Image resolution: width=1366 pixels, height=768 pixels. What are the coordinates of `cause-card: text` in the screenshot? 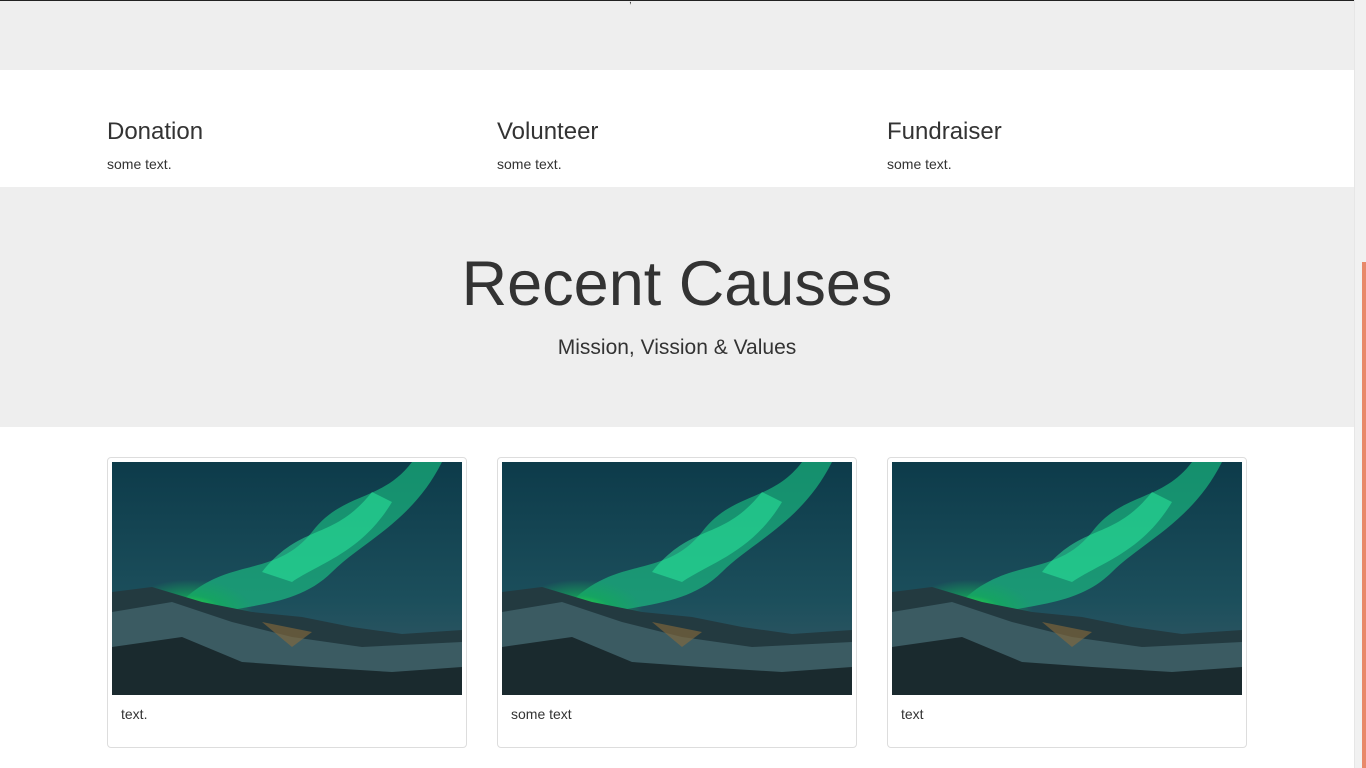 It's located at (1067, 602).